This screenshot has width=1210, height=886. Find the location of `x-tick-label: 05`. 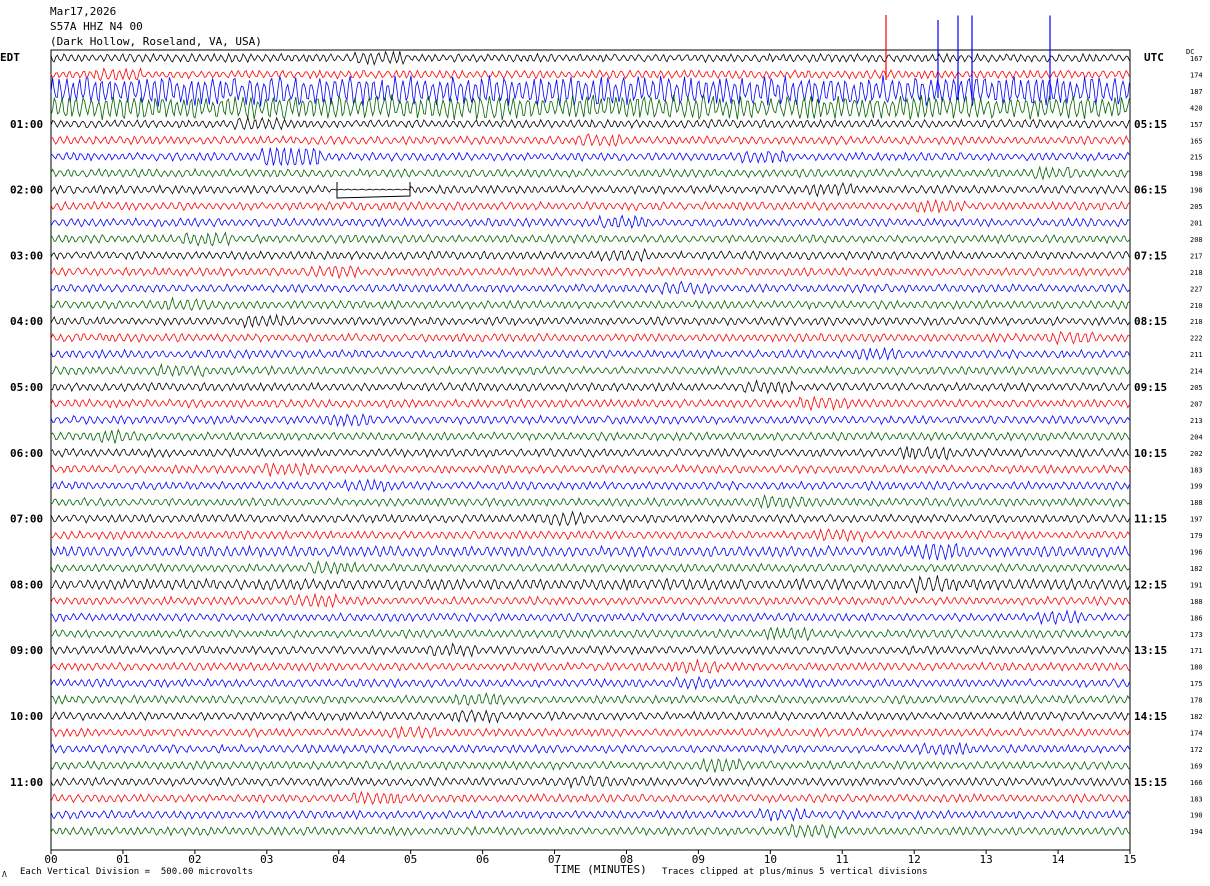

x-tick-label: 05 is located at coordinates (410, 859).